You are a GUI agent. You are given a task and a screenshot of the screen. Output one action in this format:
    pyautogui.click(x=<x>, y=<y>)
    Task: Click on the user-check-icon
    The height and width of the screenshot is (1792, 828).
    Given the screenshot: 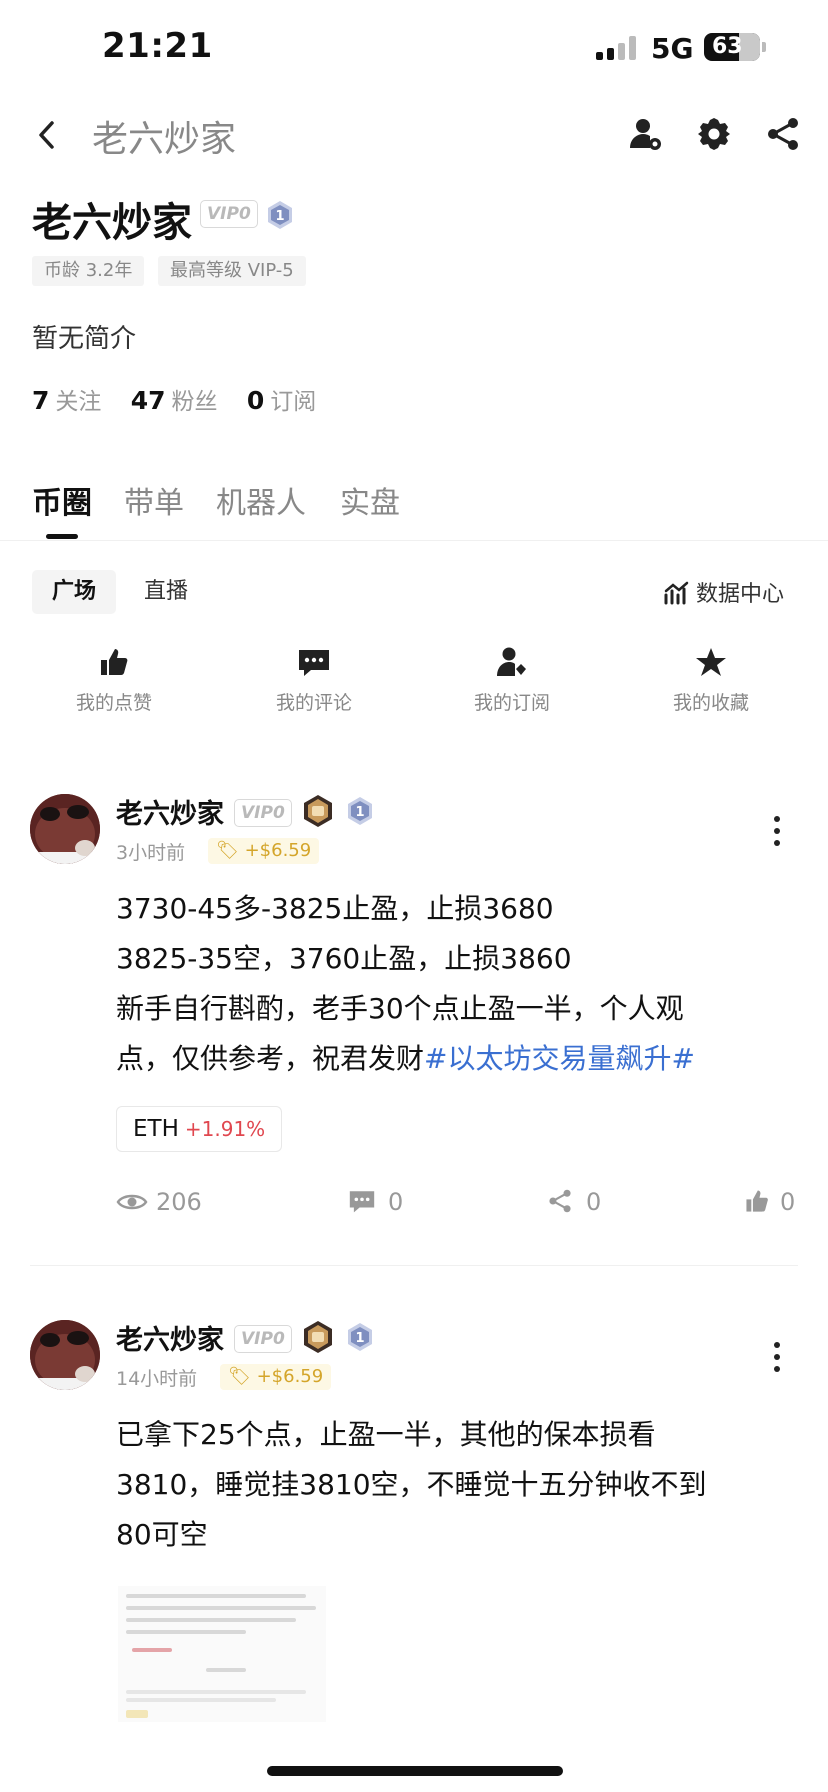 What is the action you would take?
    pyautogui.click(x=511, y=661)
    